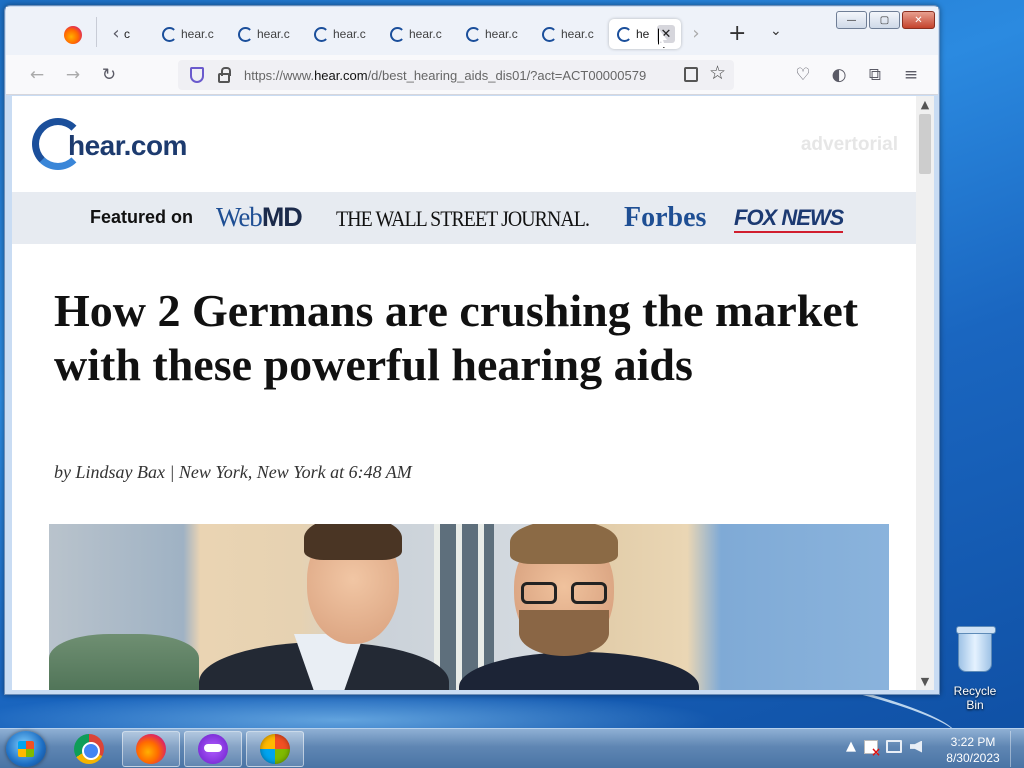 The width and height of the screenshot is (1024, 768). I want to click on window-controls: — ▢ ✕, so click(885, 20).